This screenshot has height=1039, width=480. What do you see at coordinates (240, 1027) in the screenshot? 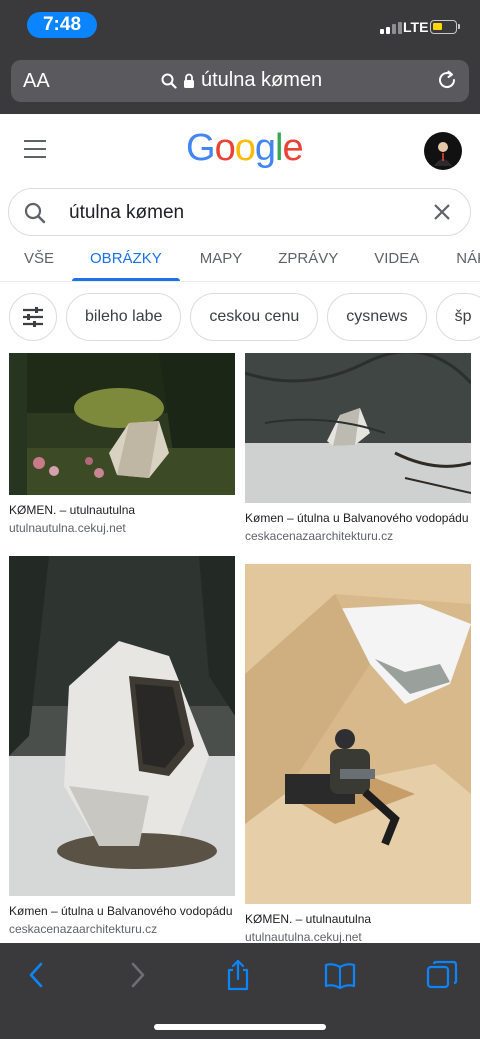
I see `home-indicator` at bounding box center [240, 1027].